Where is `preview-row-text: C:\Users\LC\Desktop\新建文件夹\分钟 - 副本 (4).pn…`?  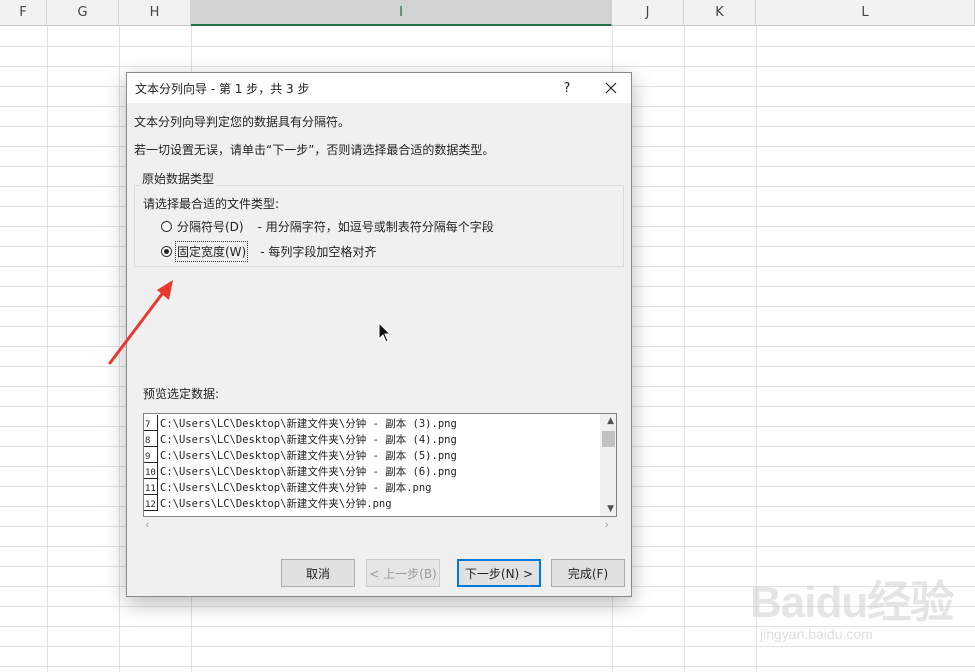
preview-row-text: C:\Users\LC\Desktop\新建文件夹\分钟 - 副本 (4).pn… is located at coordinates (308, 439).